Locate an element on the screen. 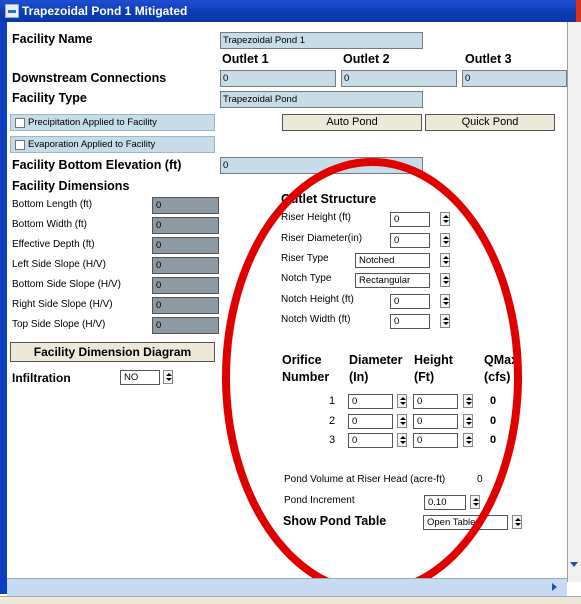  notch-width-input: 0 is located at coordinates (410, 321).